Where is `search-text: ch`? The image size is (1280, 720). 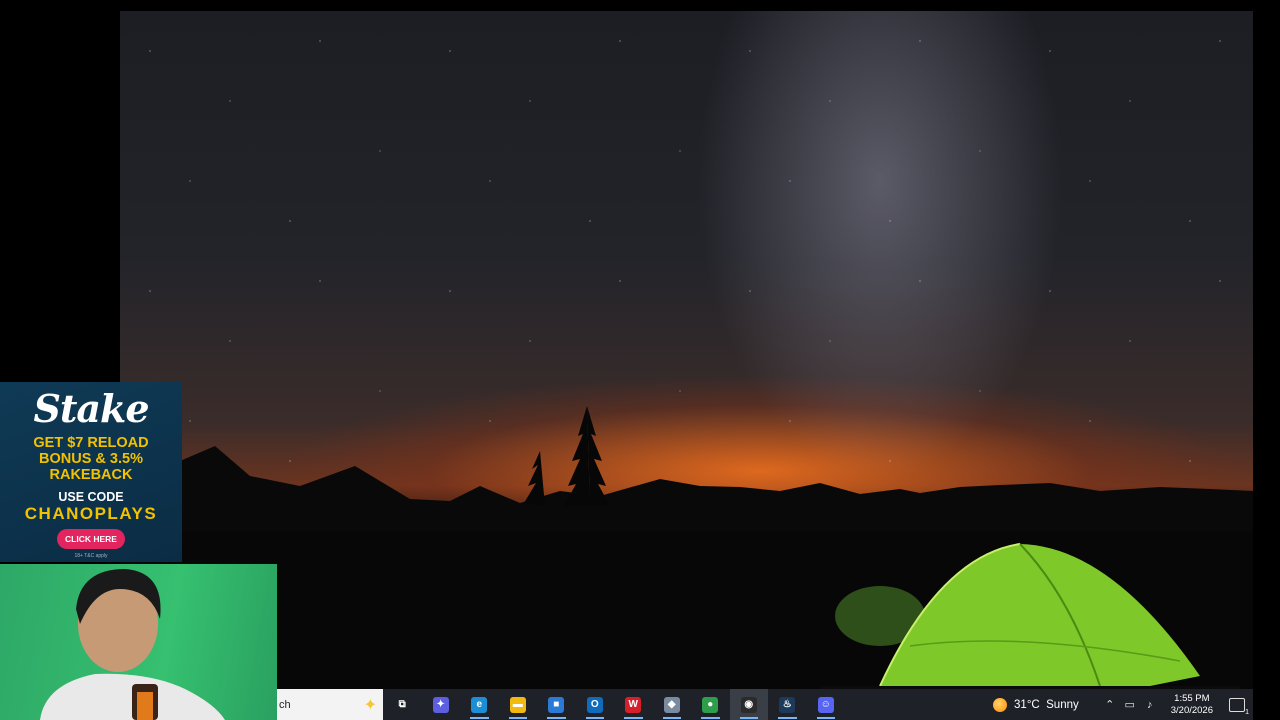 search-text: ch is located at coordinates (285, 704).